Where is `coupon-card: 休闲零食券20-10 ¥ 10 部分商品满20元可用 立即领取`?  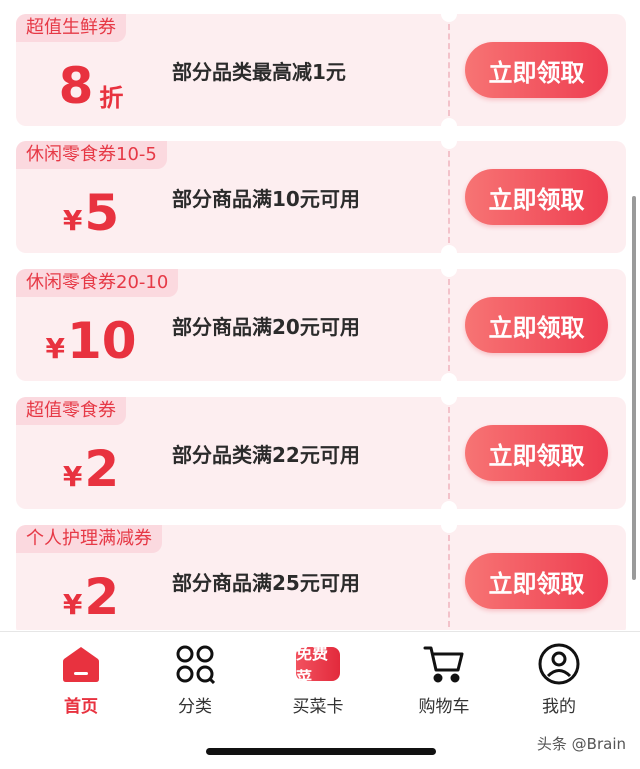
coupon-card: 休闲零食券20-10 ¥ 10 部分商品满20元可用 立即领取 is located at coordinates (321, 325).